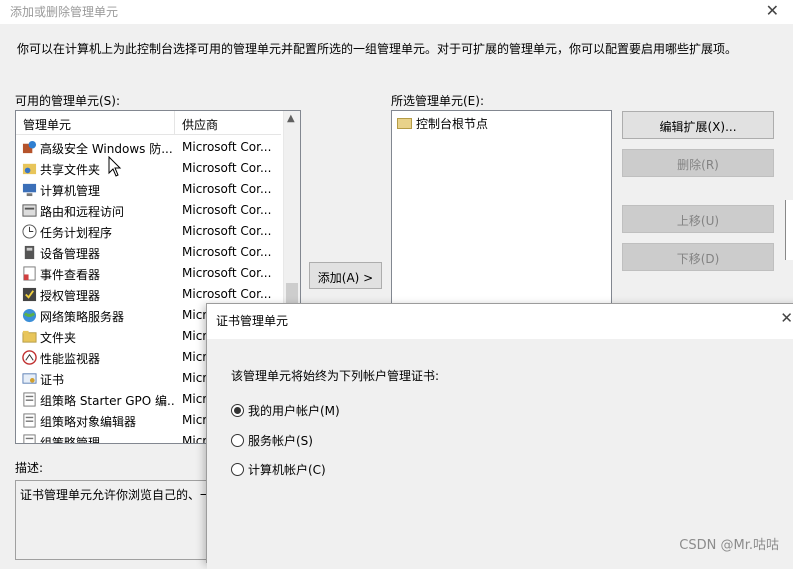  I want to click on description-box: 证书管理单元允许你浏览自己的、一, so click(115, 520).